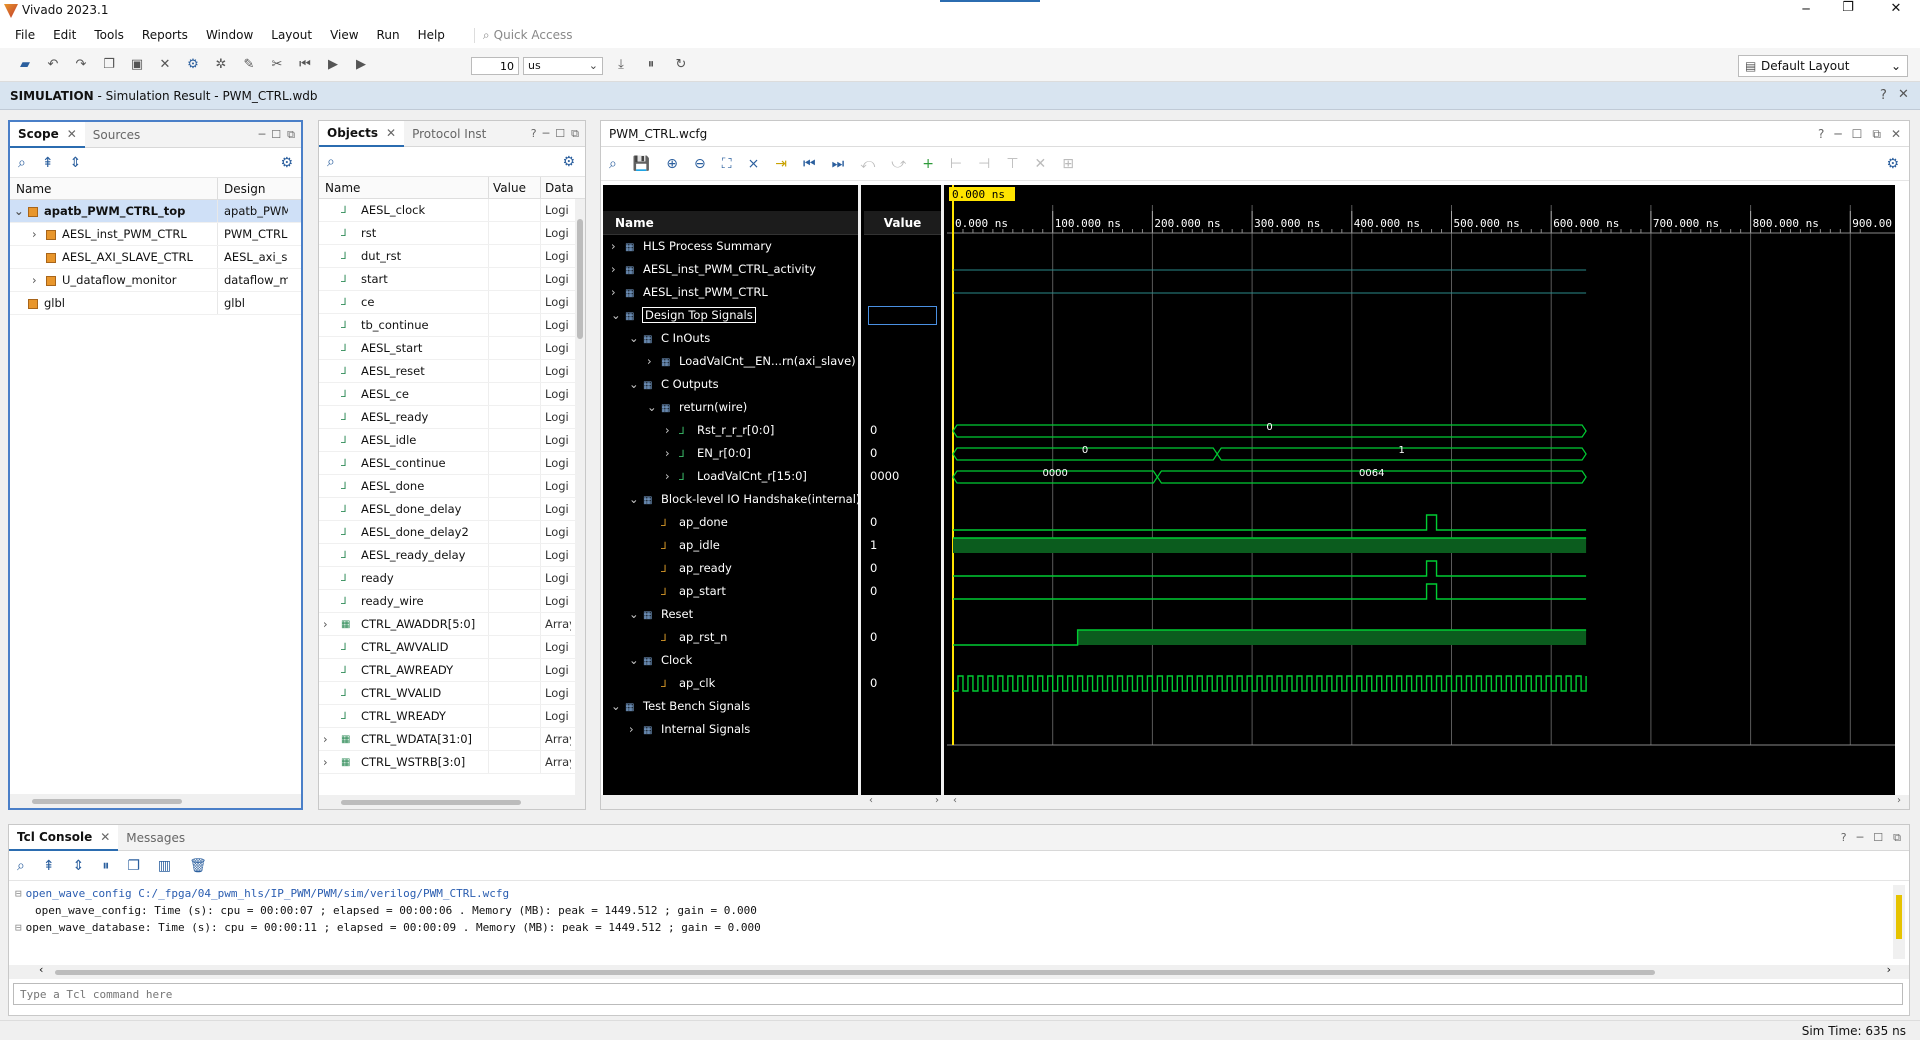 Image resolution: width=1920 pixels, height=1040 pixels. What do you see at coordinates (18, 893) in the screenshot?
I see `fold-icon: ⊟` at bounding box center [18, 893].